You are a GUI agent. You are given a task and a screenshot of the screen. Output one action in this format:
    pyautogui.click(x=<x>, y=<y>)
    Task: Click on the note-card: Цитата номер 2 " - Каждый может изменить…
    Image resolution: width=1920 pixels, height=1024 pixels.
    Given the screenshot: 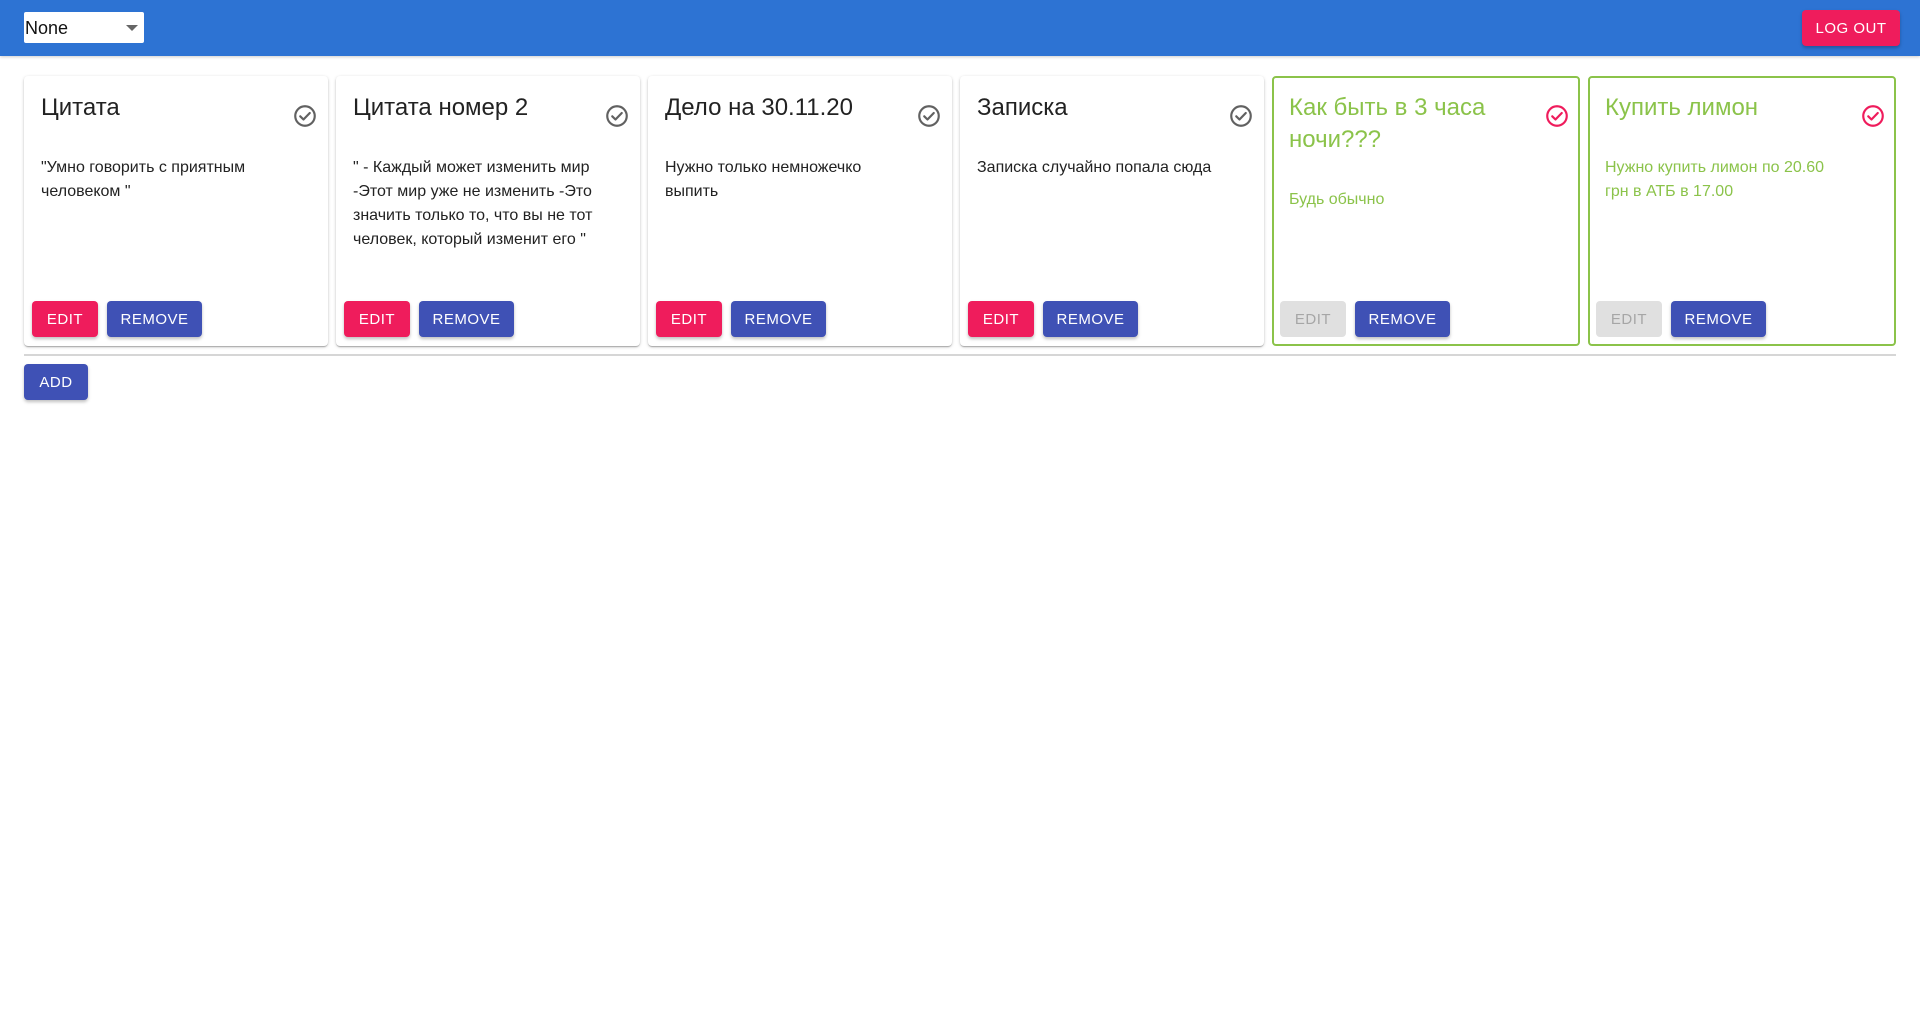 What is the action you would take?
    pyautogui.click(x=488, y=211)
    